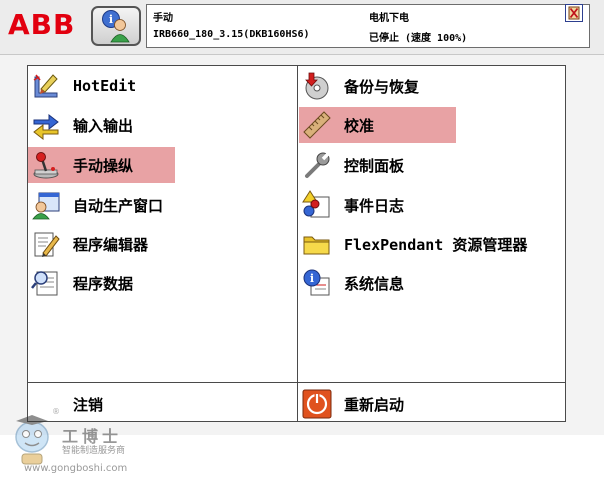 The height and width of the screenshot is (487, 604). Describe the element at coordinates (317, 404) in the screenshot. I see `restart-icon` at that location.